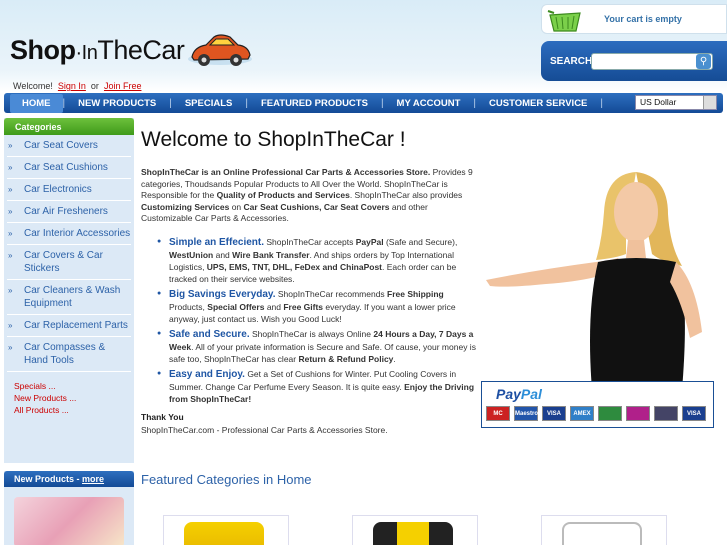 This screenshot has height=545, width=727. I want to click on category-label: Car Interior Accessories, so click(77, 233).